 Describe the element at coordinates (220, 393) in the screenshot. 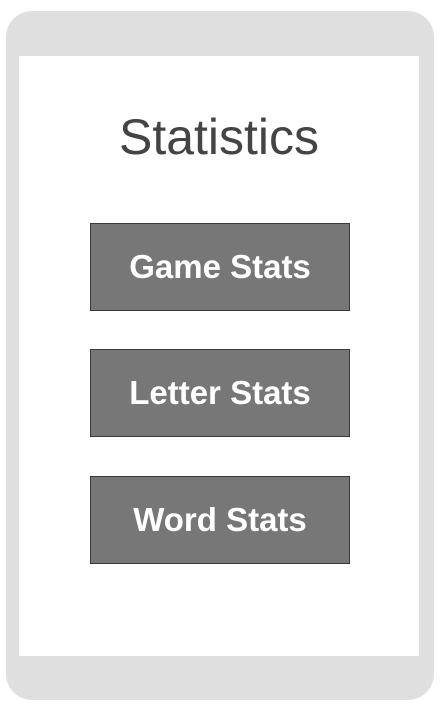

I see `letter-stats-button: Letter Stats` at that location.